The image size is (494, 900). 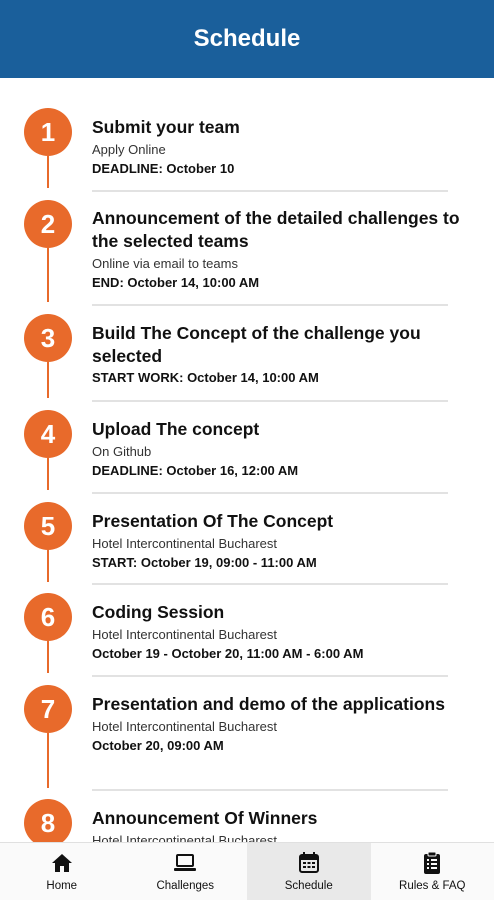 I want to click on nav-label: Challenges, so click(x=185, y=885).